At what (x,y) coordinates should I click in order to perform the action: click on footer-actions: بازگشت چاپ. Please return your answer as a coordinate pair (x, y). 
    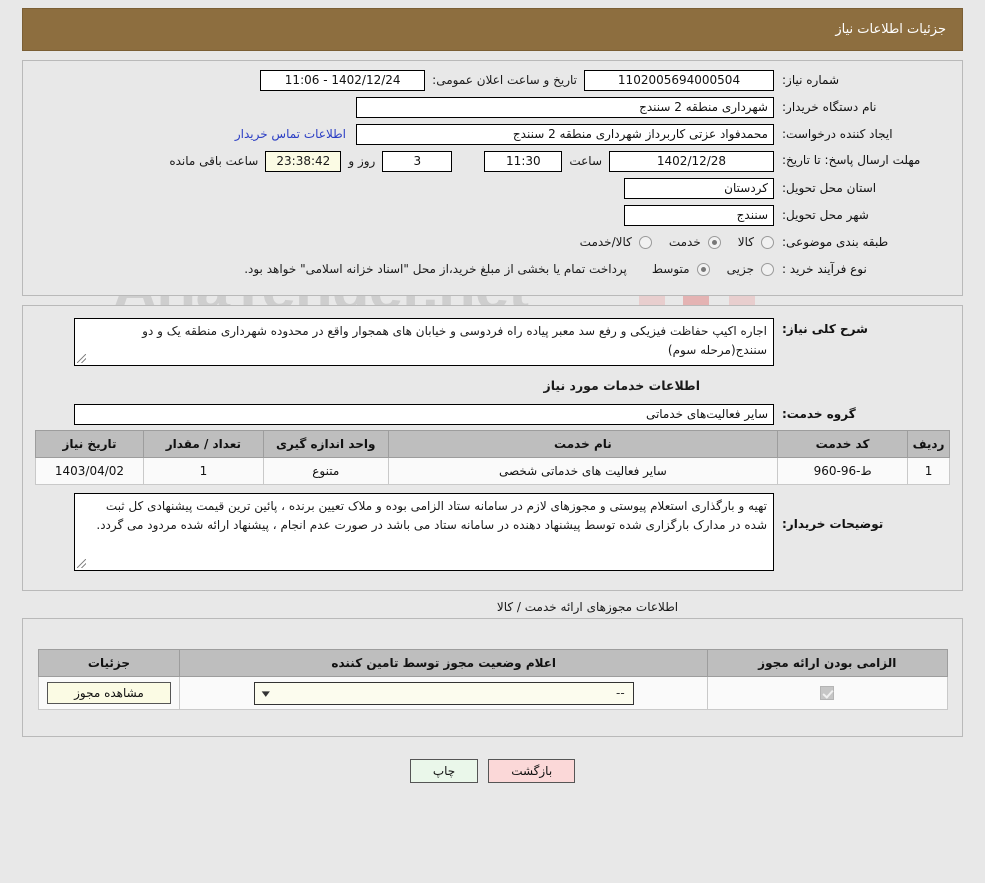
    Looking at the image, I should click on (492, 771).